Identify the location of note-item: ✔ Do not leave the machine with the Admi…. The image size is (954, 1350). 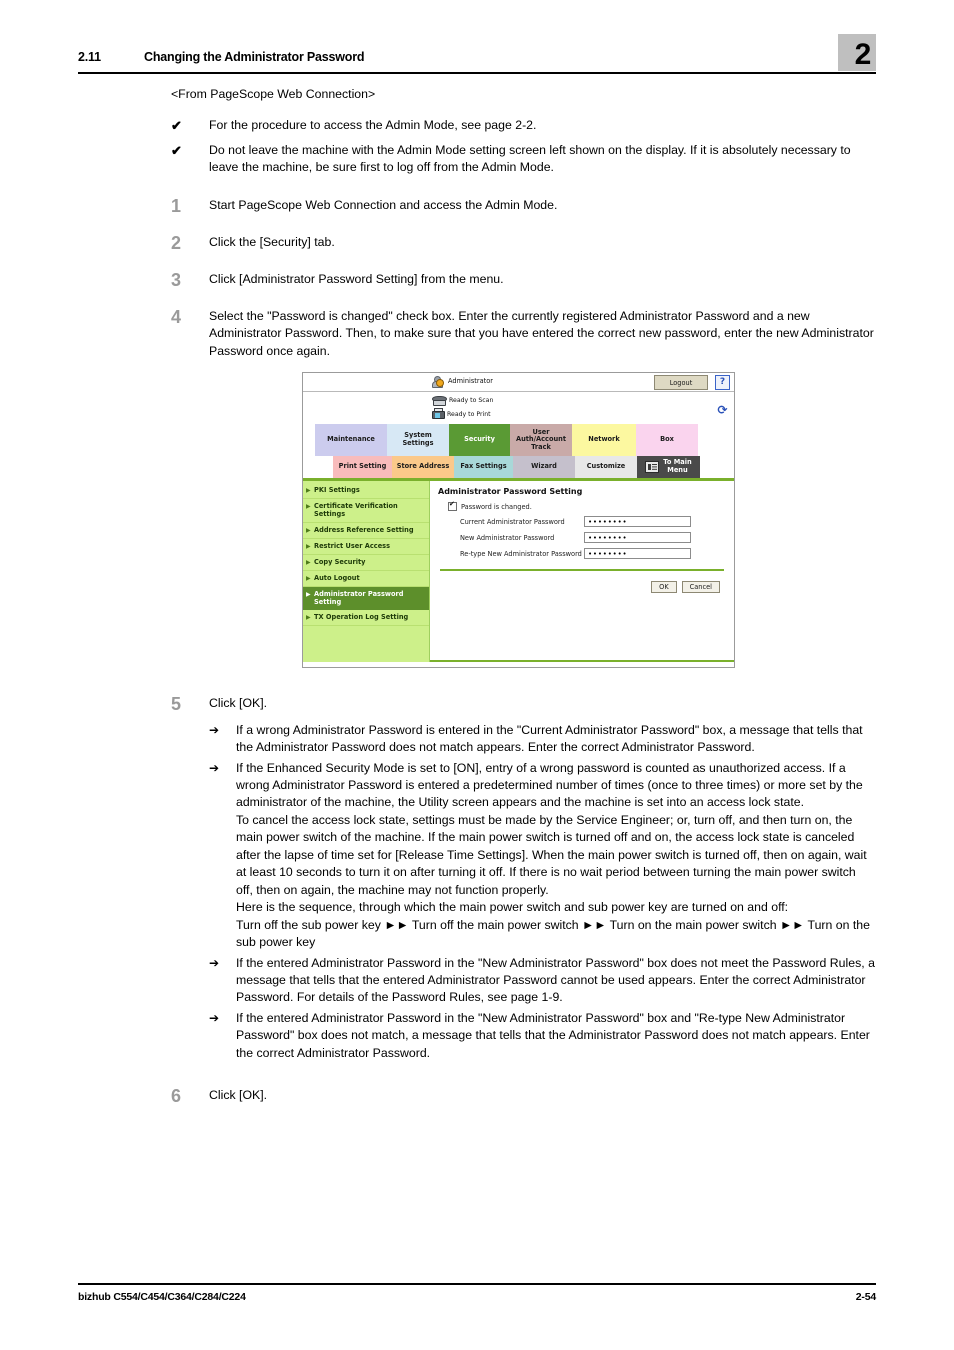
(523, 159).